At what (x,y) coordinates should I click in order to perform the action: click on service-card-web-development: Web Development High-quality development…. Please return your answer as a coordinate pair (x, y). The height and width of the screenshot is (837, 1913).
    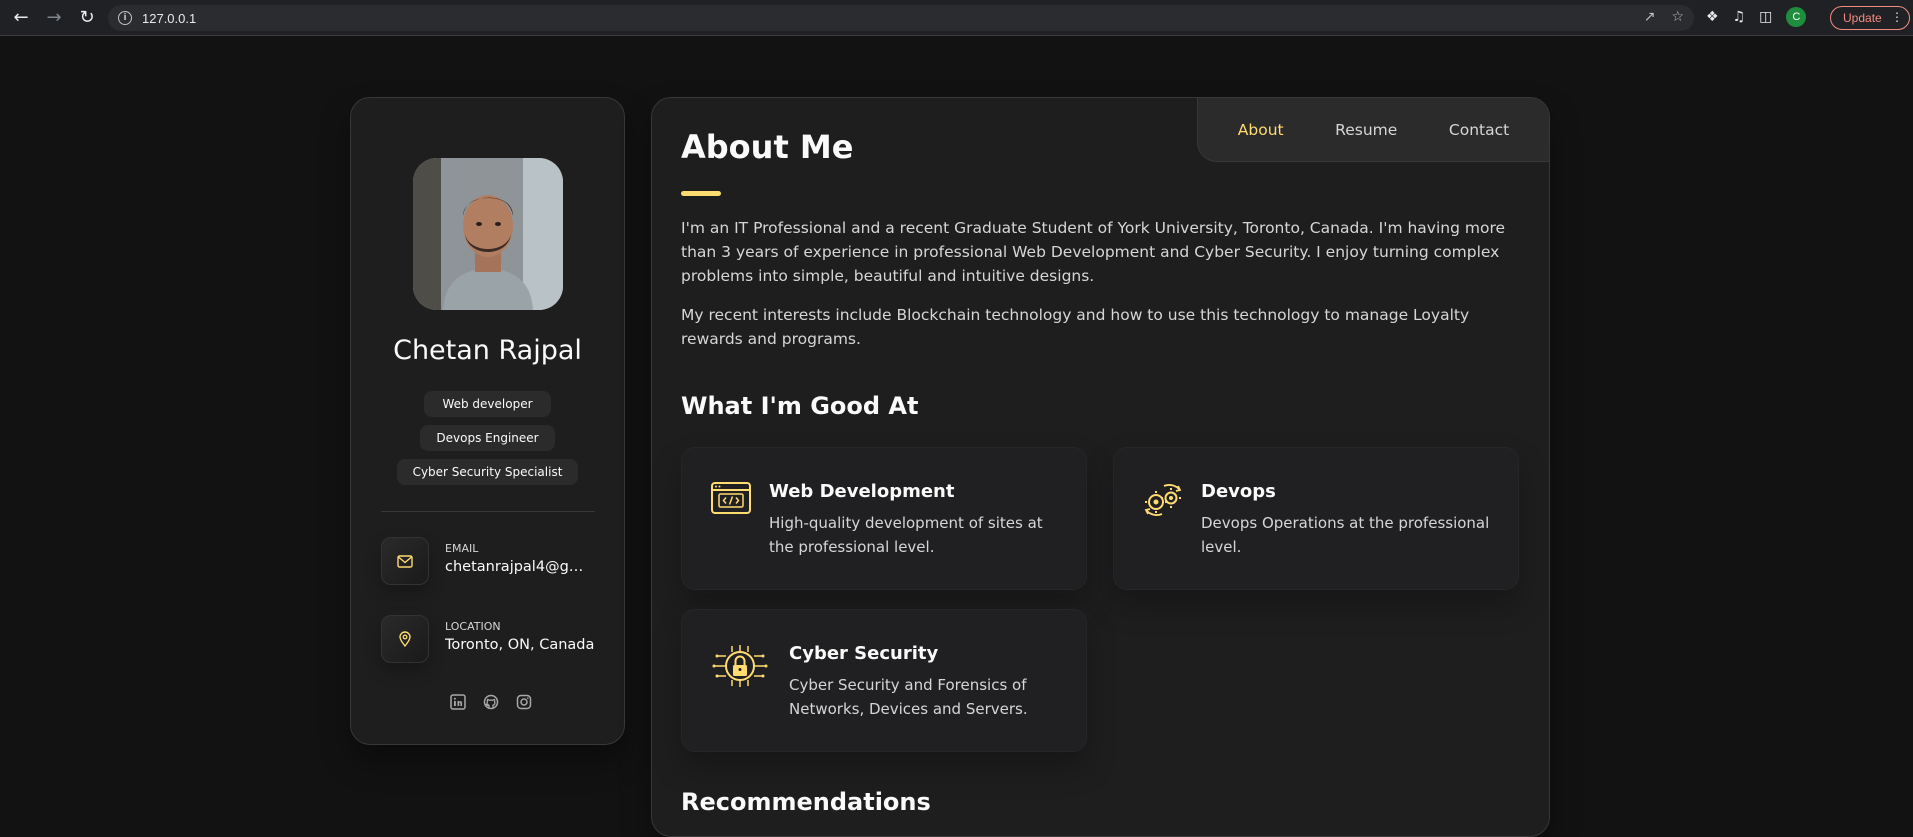
    Looking at the image, I should click on (884, 518).